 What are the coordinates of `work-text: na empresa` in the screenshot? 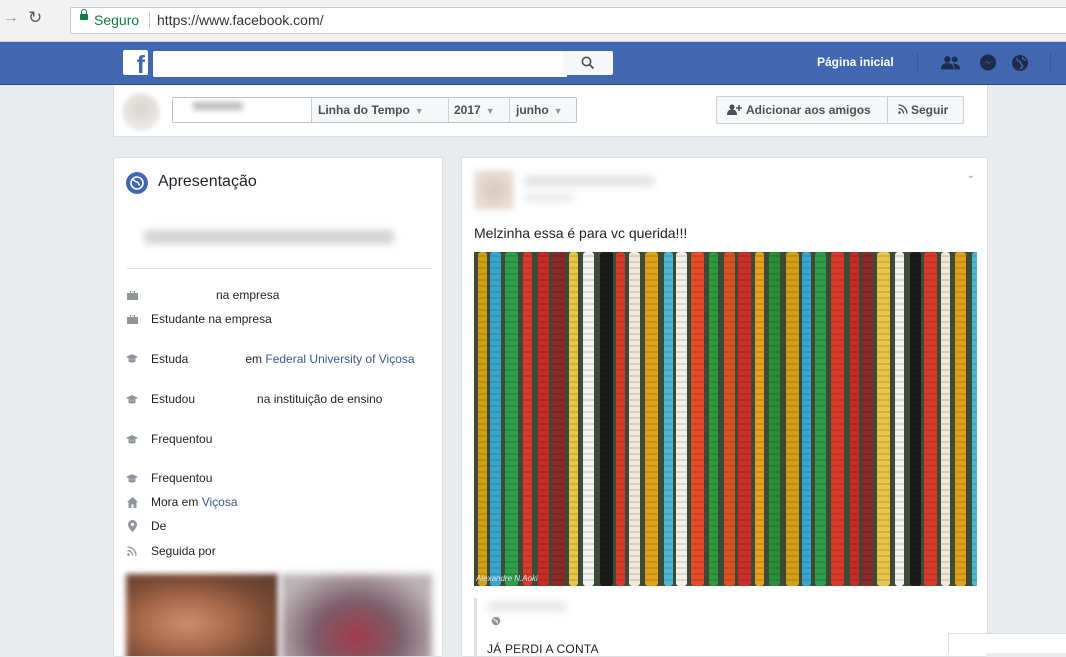 It's located at (248, 295).